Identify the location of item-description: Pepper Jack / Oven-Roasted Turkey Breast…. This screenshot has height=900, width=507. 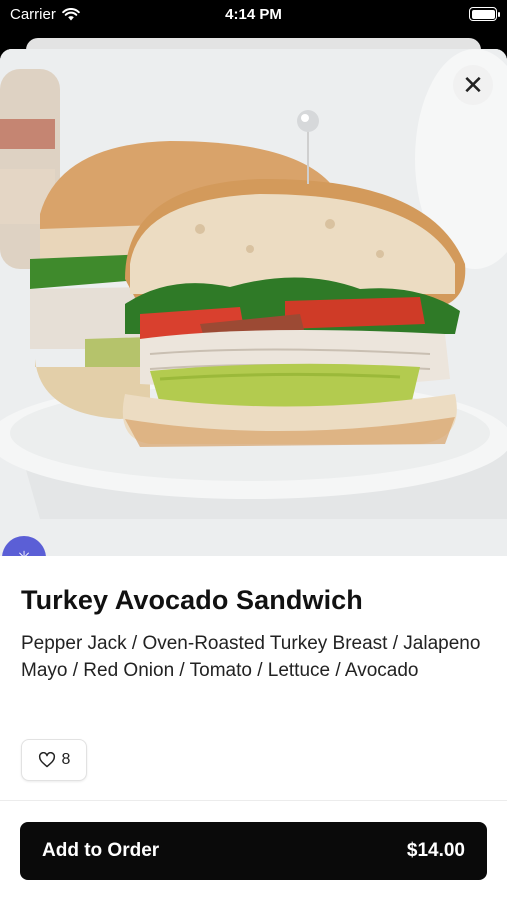
(251, 657).